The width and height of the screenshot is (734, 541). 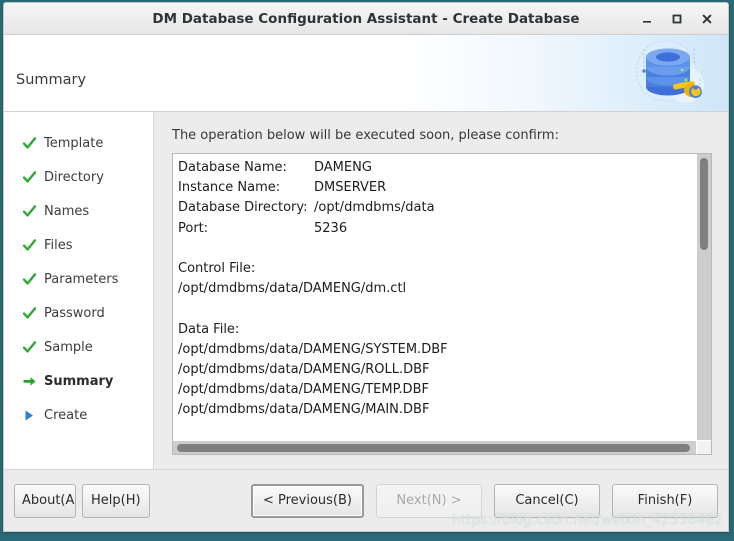 I want to click on summary-value: /opt/dmdbms/data, so click(x=374, y=208).